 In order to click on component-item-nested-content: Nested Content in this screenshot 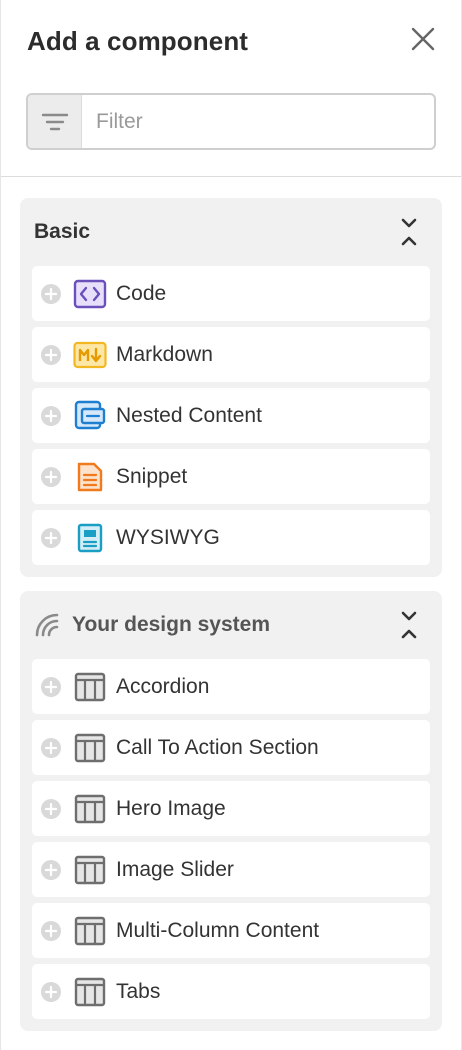, I will do `click(231, 415)`.